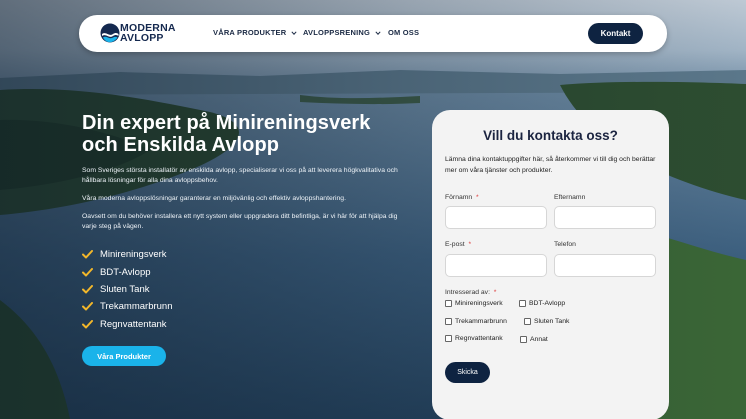 The width and height of the screenshot is (746, 419). I want to click on site-logo: MODERNA AVLOPP, so click(140, 34).